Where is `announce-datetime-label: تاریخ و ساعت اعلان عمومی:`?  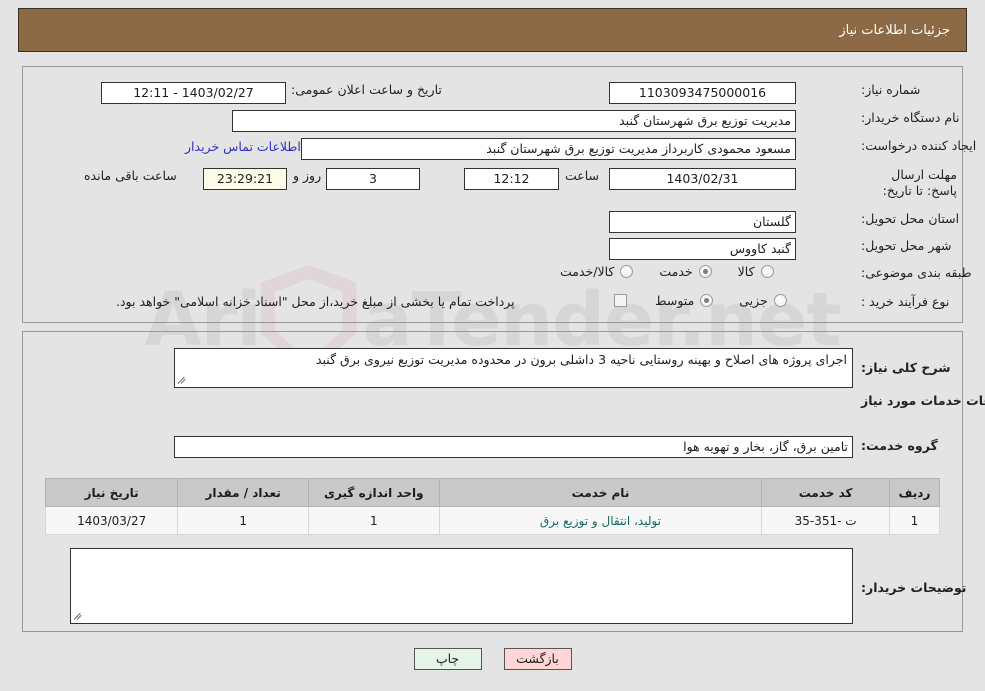 announce-datetime-label: تاریخ و ساعت اعلان عمومی: is located at coordinates (366, 89).